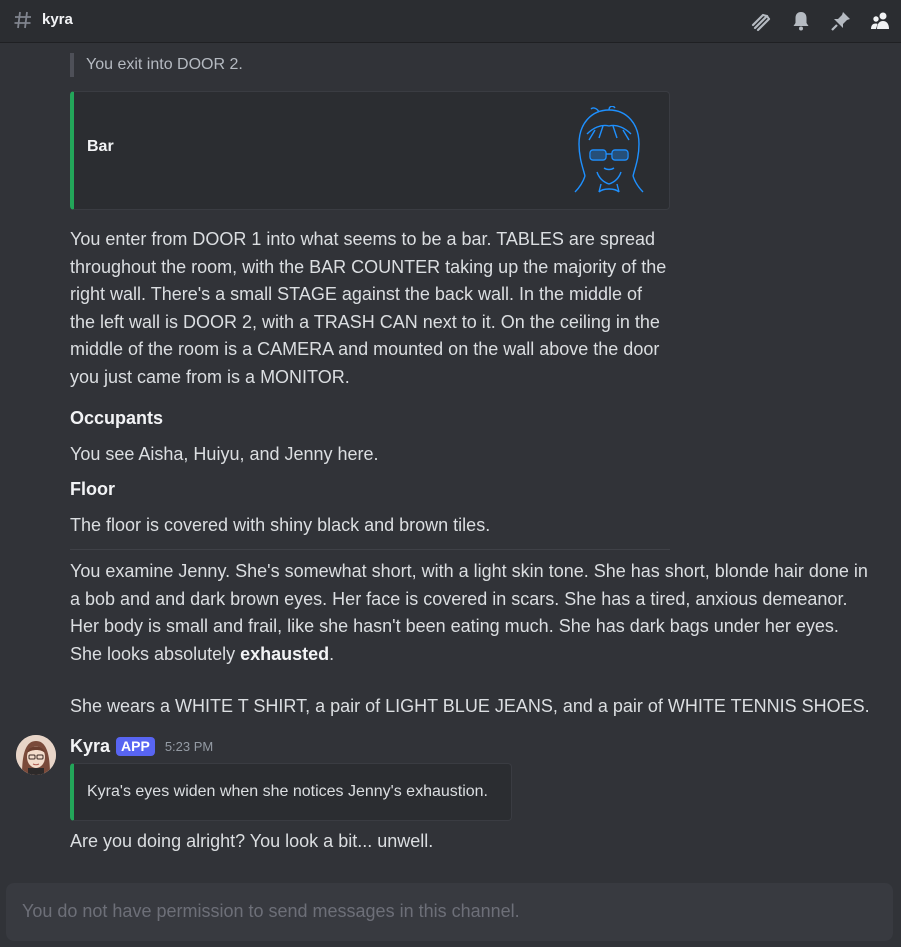 This screenshot has width=901, height=947. I want to click on hash-icon, so click(22, 20).